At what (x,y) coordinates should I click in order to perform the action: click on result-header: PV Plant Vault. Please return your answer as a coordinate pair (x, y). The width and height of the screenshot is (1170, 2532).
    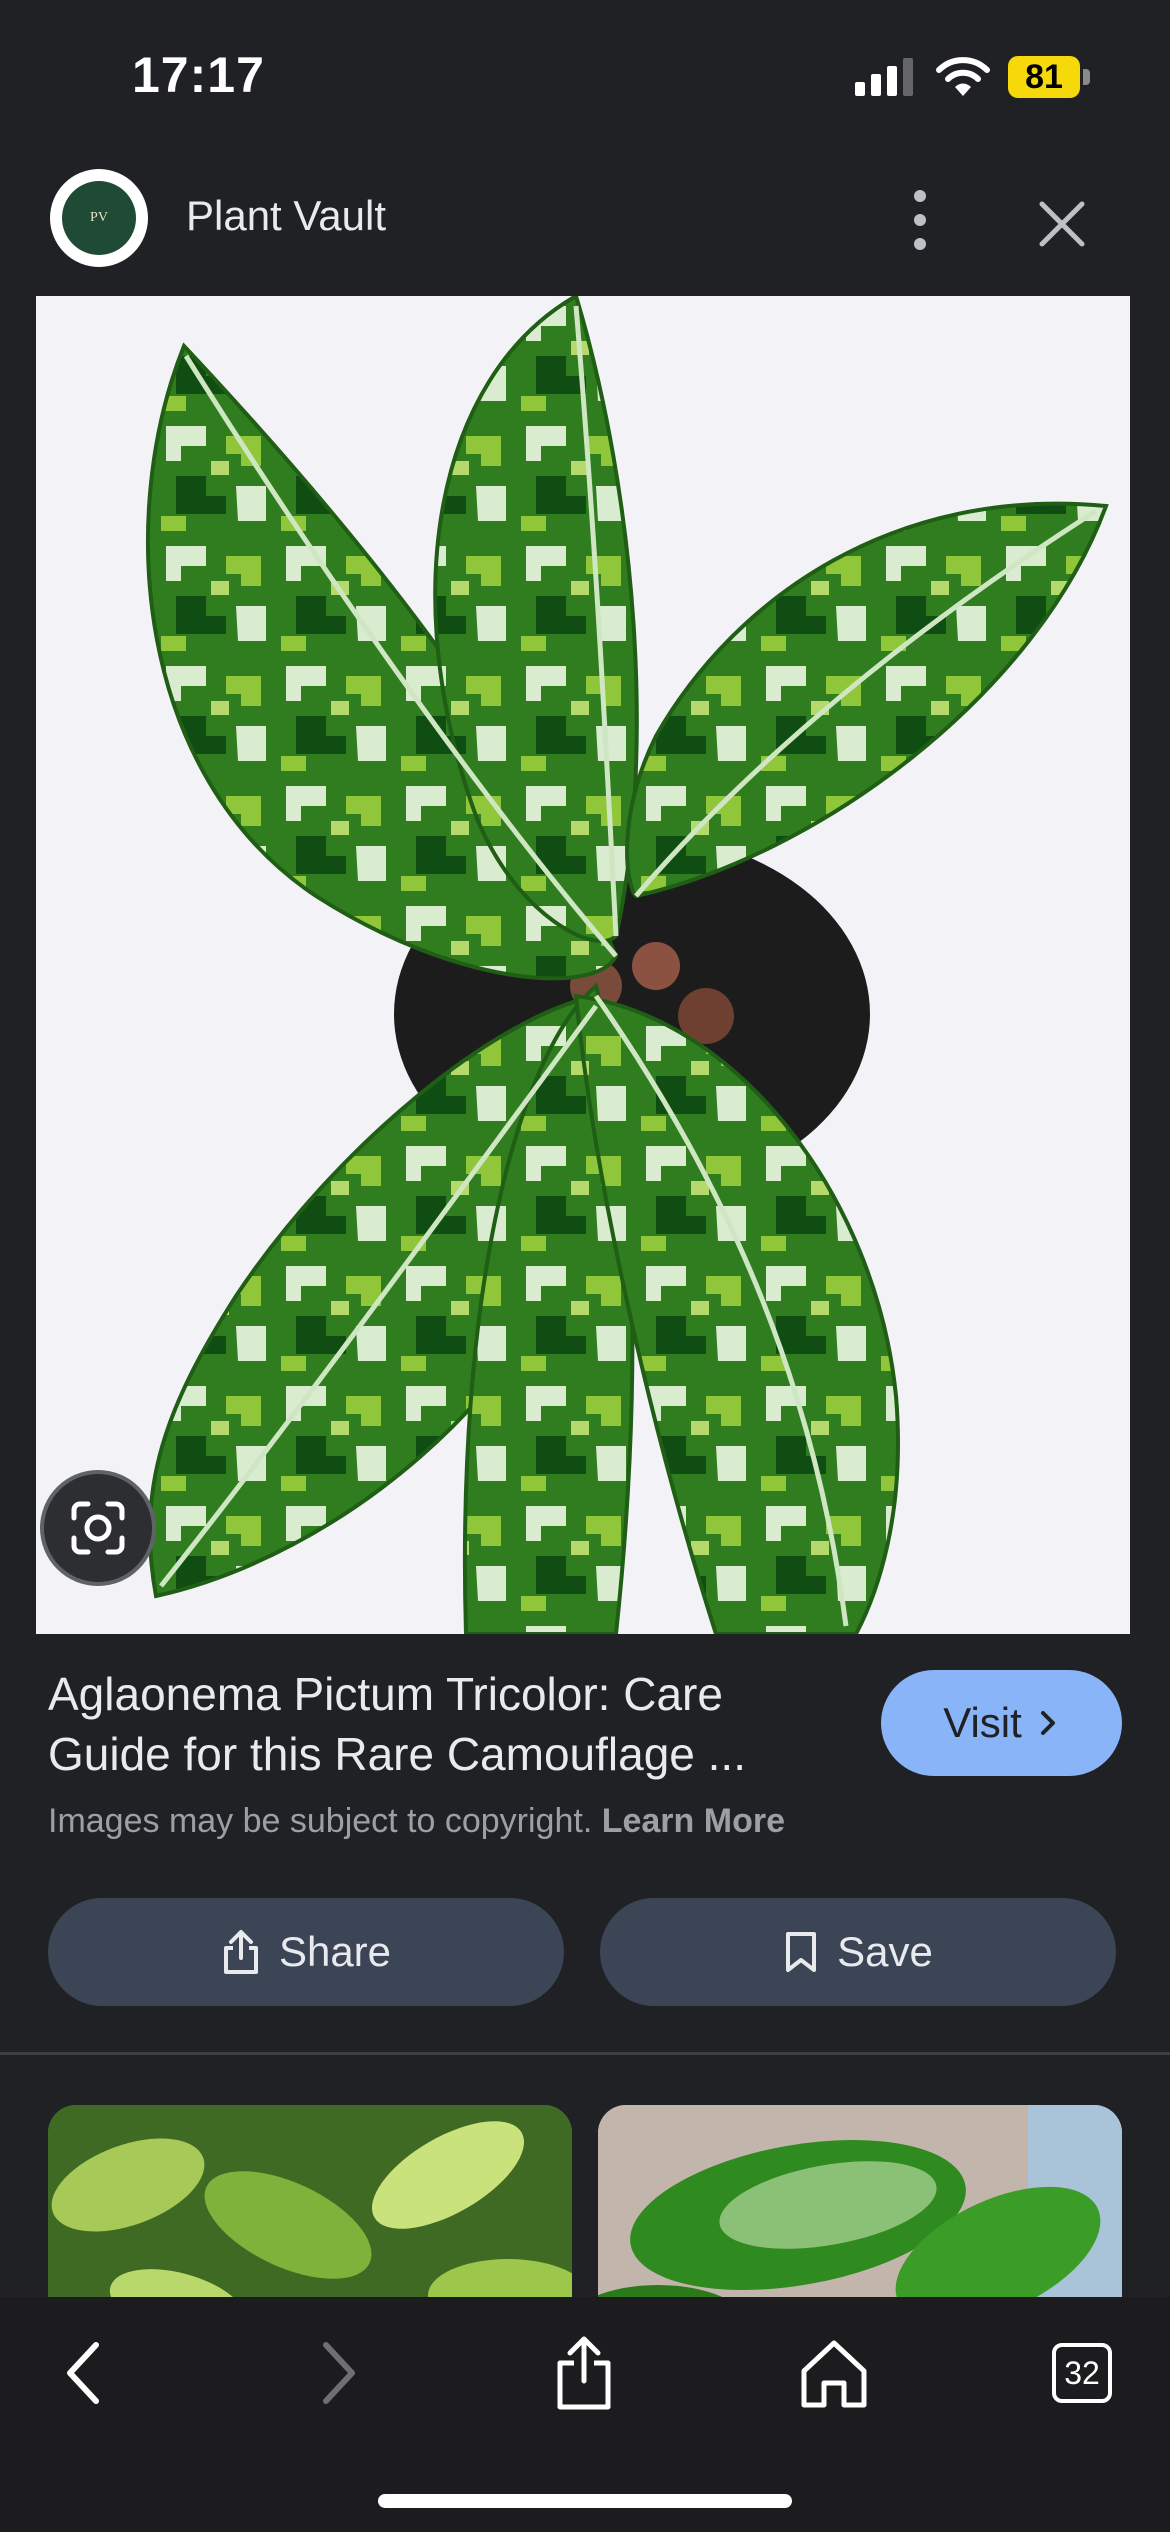
    Looking at the image, I should click on (585, 219).